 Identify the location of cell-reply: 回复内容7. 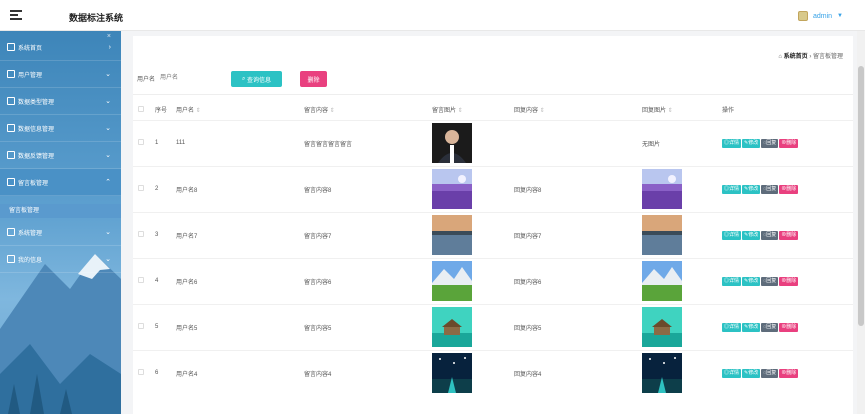
(578, 234).